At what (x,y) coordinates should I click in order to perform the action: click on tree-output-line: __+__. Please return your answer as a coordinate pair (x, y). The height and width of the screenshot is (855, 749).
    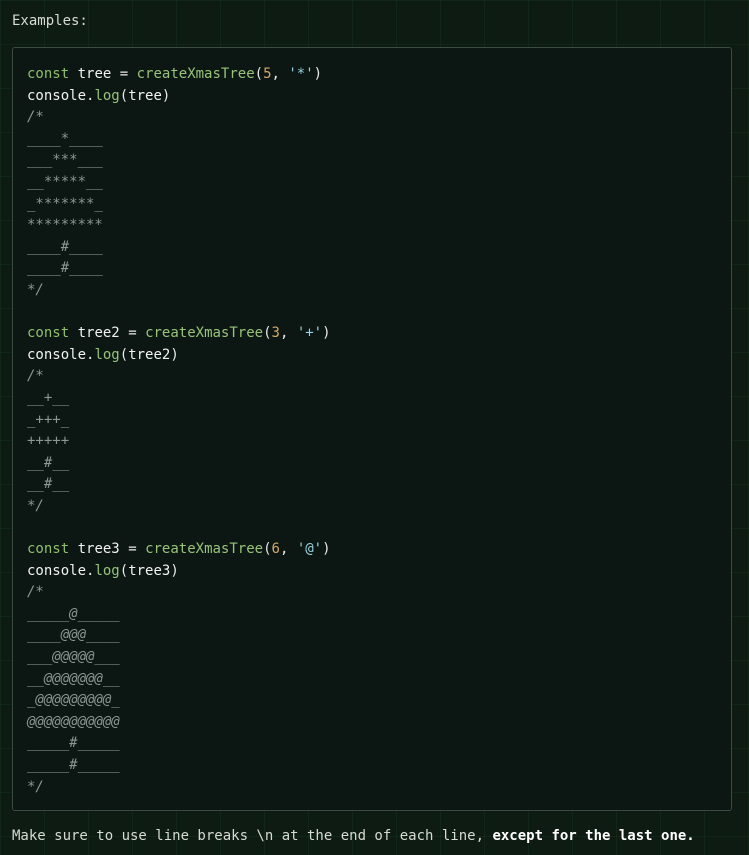
    Looking at the image, I should click on (48, 397).